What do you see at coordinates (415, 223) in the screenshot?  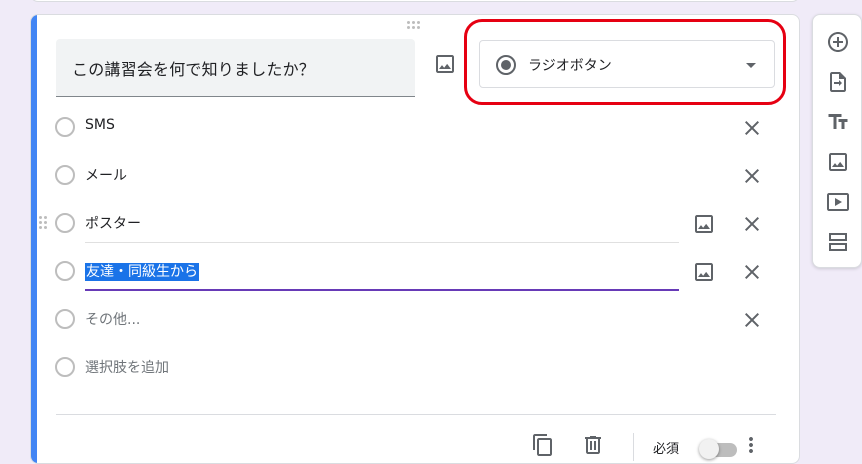 I see `option-row-hovered: ポスター` at bounding box center [415, 223].